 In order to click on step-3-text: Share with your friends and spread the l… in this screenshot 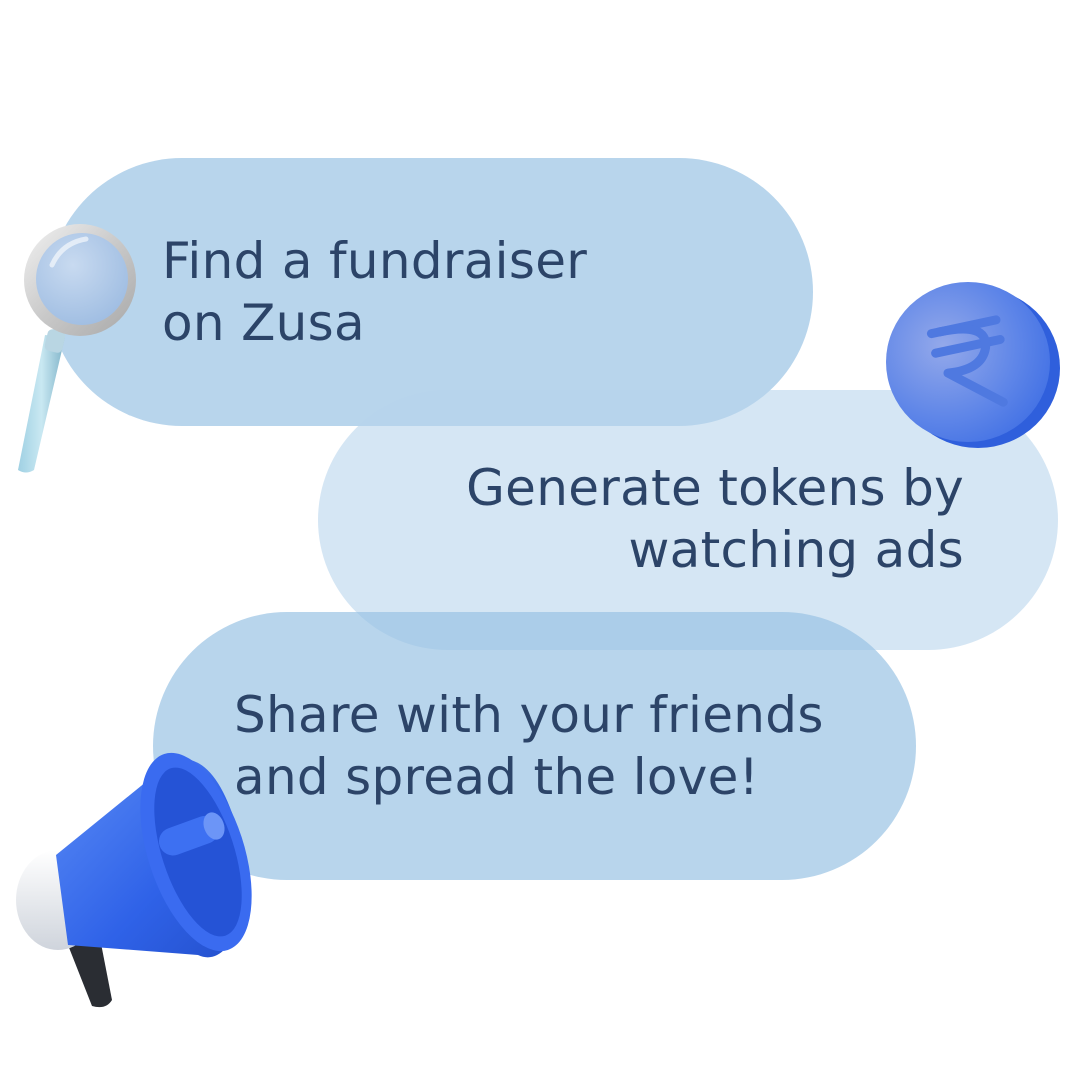, I will do `click(529, 746)`.